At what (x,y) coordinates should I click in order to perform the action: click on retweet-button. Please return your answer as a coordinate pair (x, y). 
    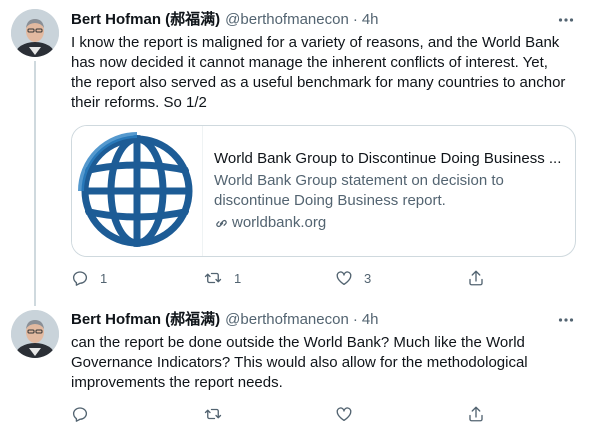
    Looking at the image, I should click on (269, 414).